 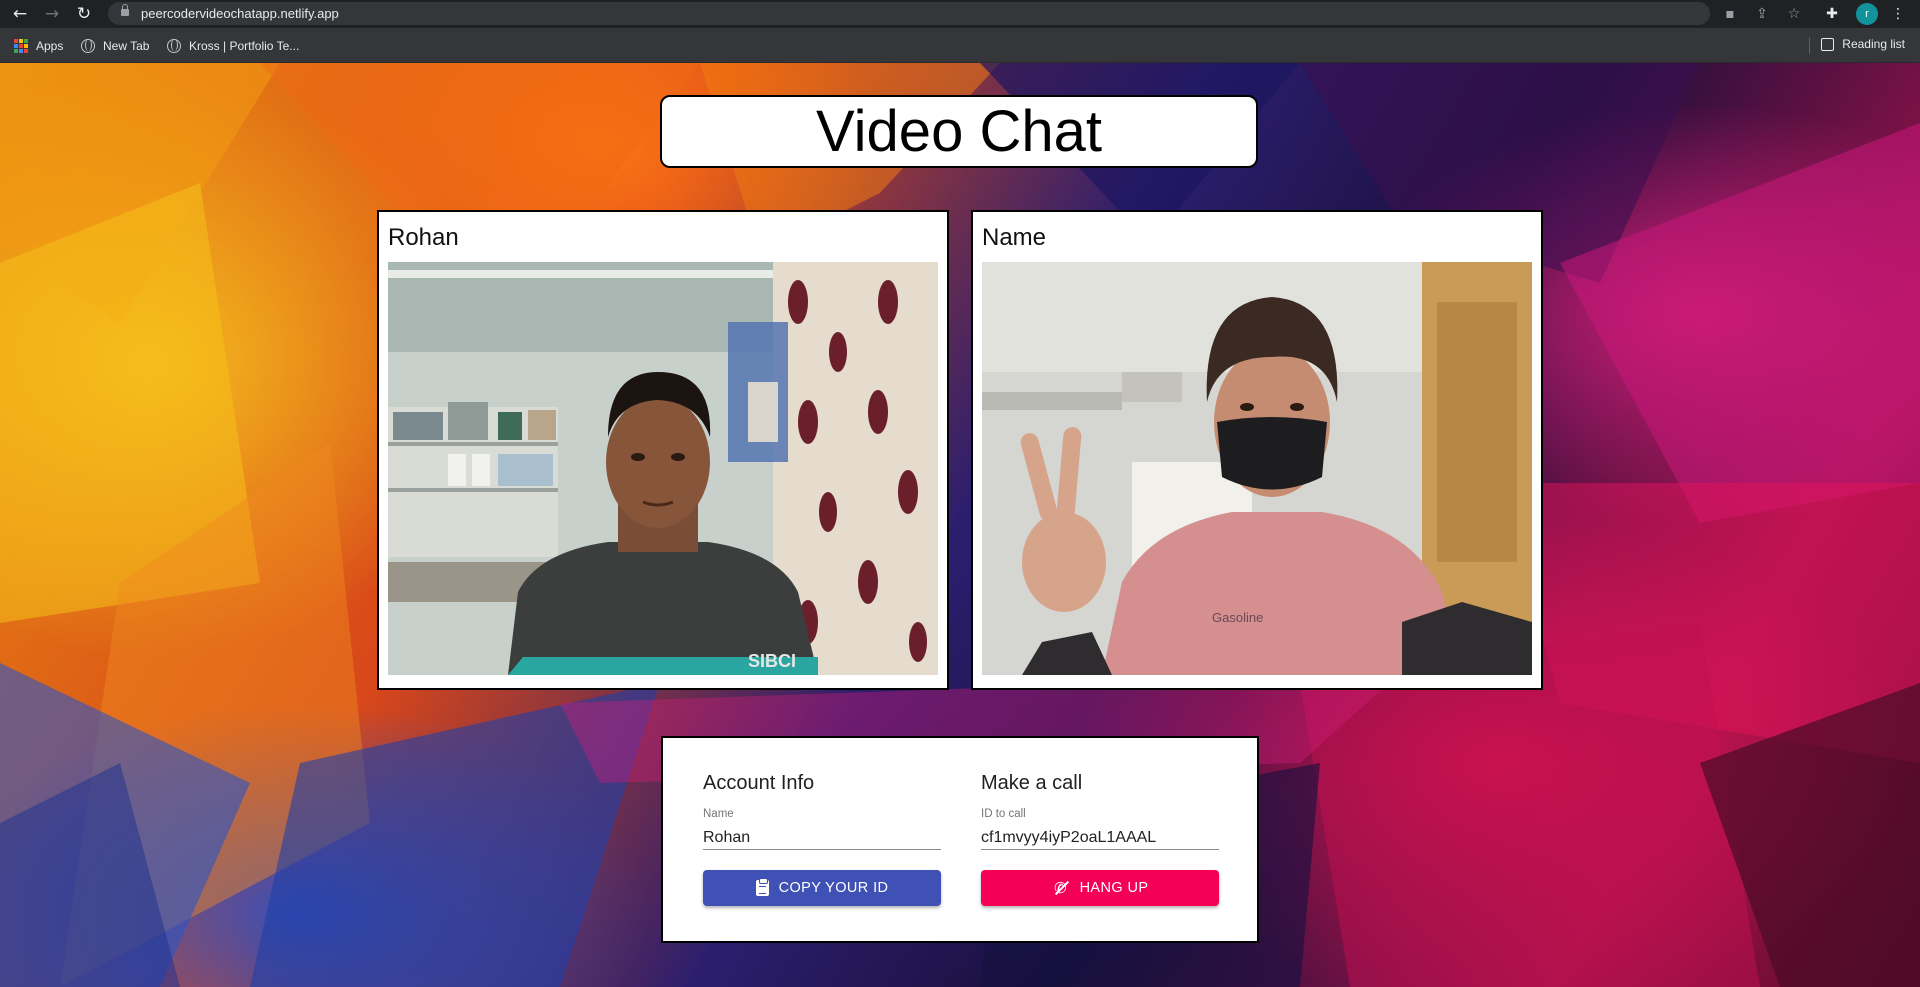 What do you see at coordinates (1237, 617) in the screenshot?
I see `svg-text: Gasoline` at bounding box center [1237, 617].